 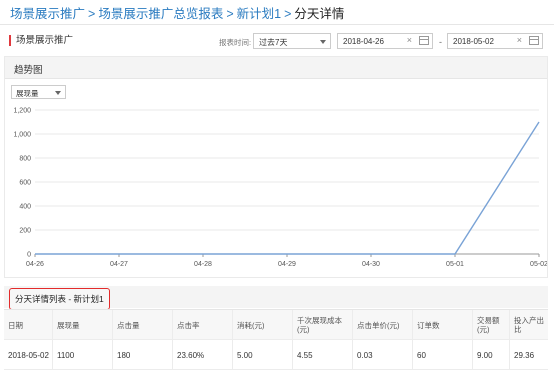 I want to click on header-divider, so click(x=277, y=24).